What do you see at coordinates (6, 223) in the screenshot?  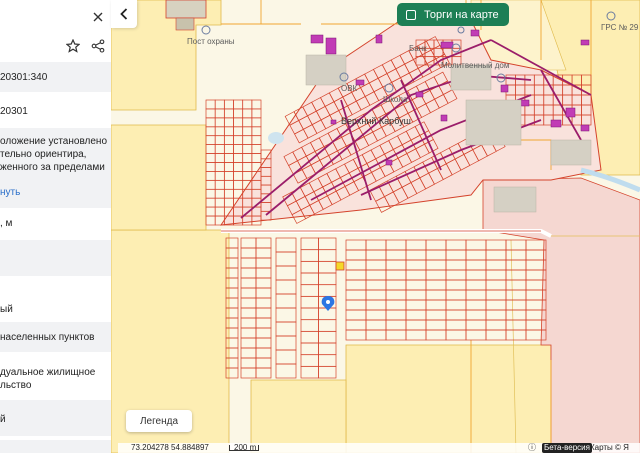 I see `area-label: , м` at bounding box center [6, 223].